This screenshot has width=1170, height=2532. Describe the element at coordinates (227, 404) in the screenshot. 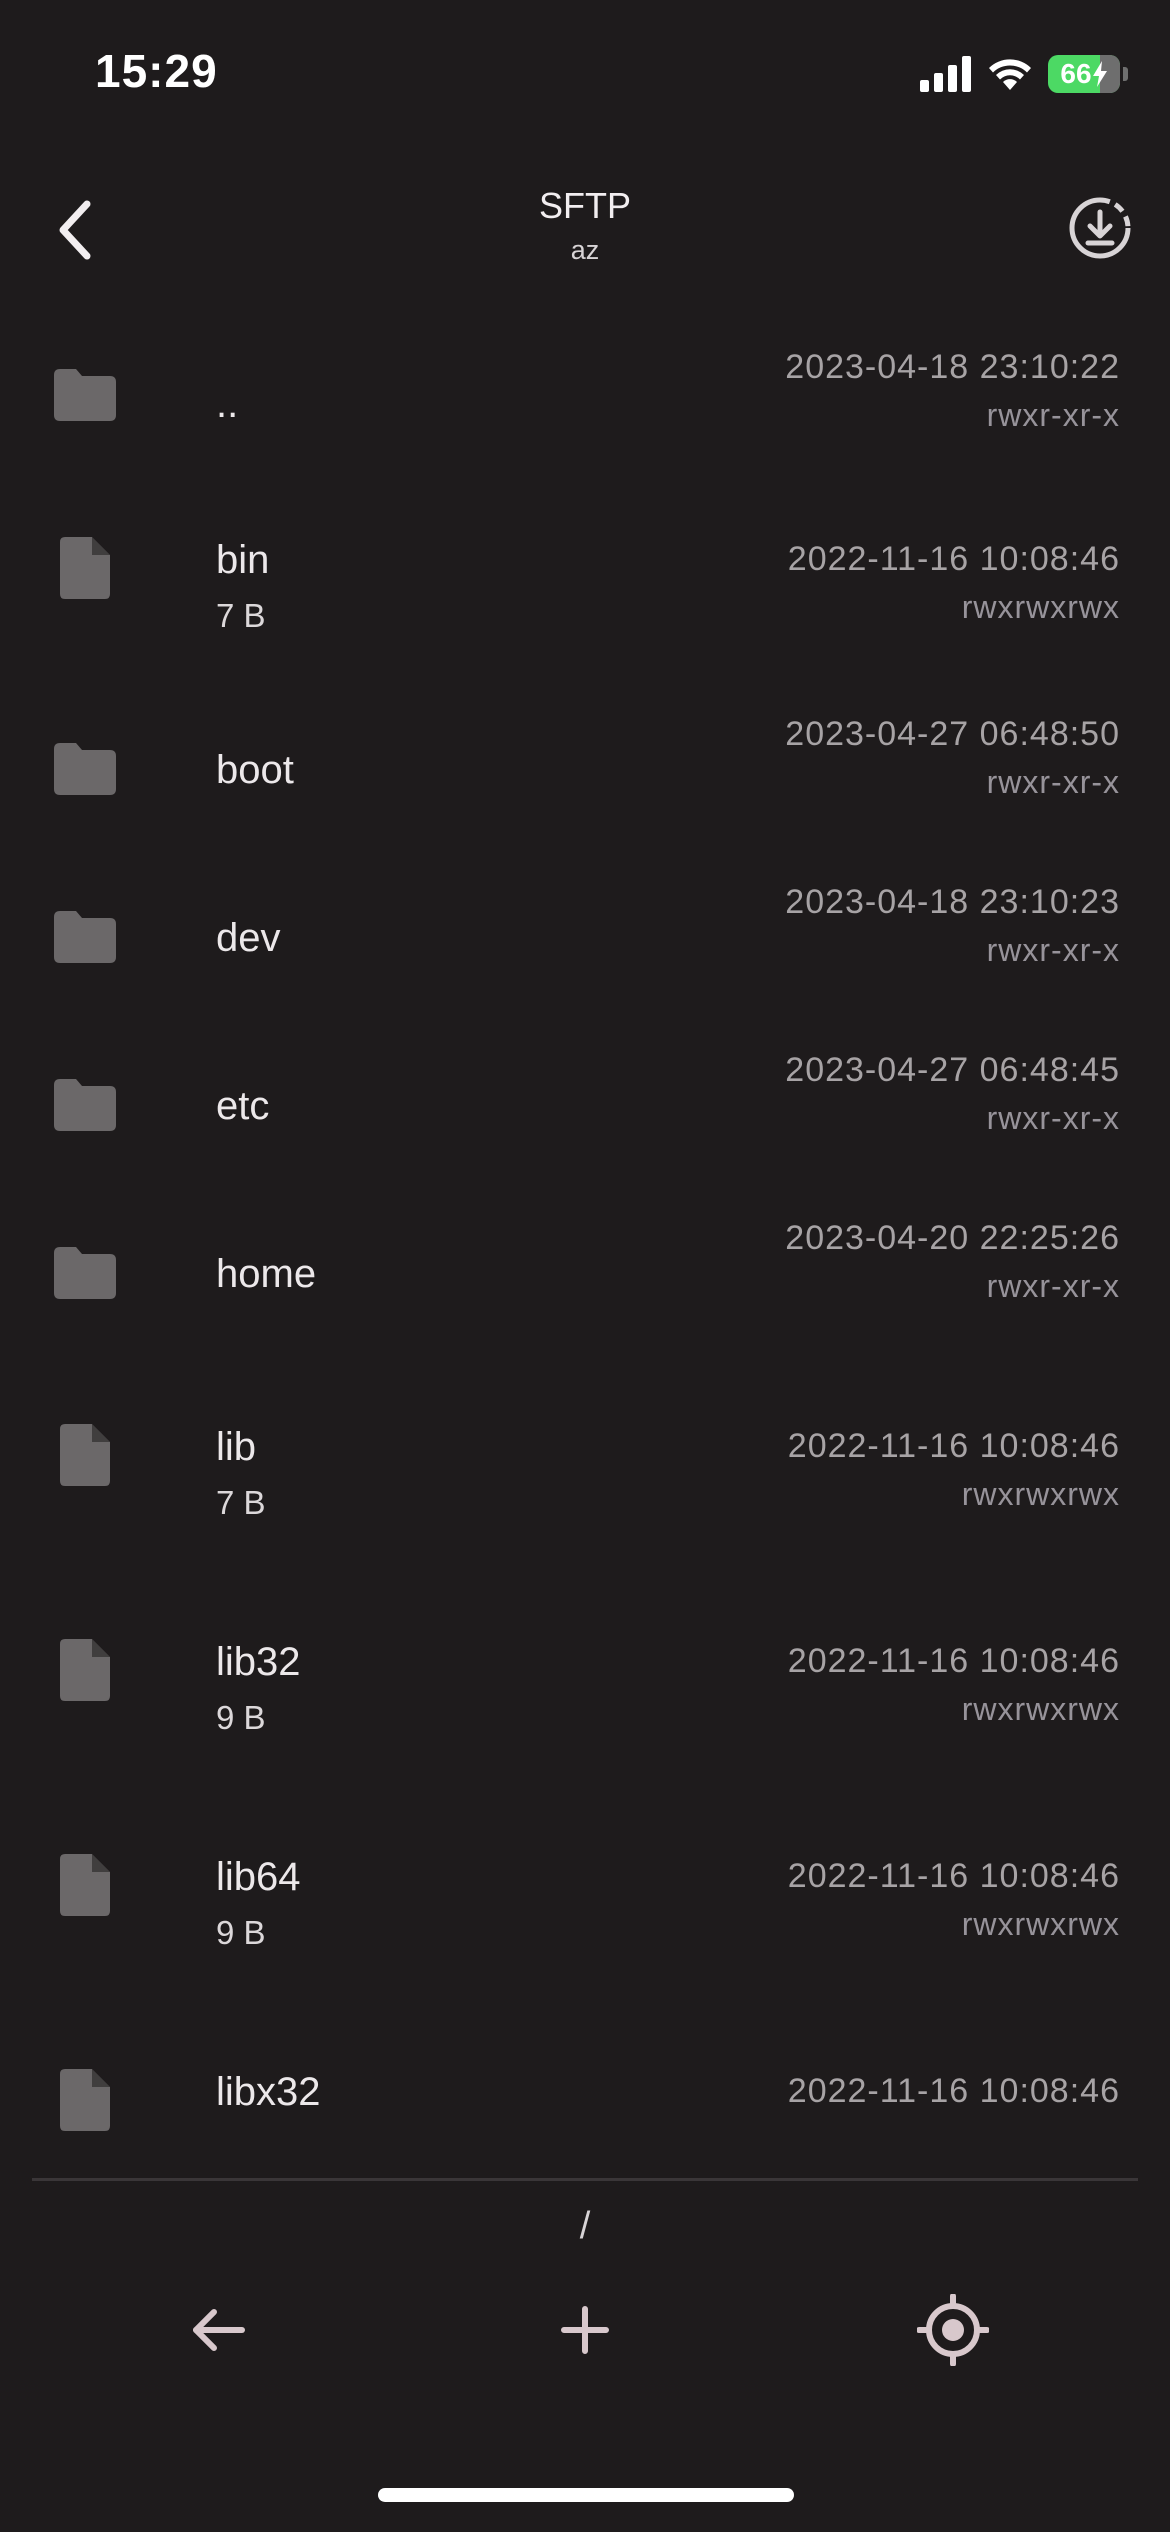

I see `file-name: ..` at that location.